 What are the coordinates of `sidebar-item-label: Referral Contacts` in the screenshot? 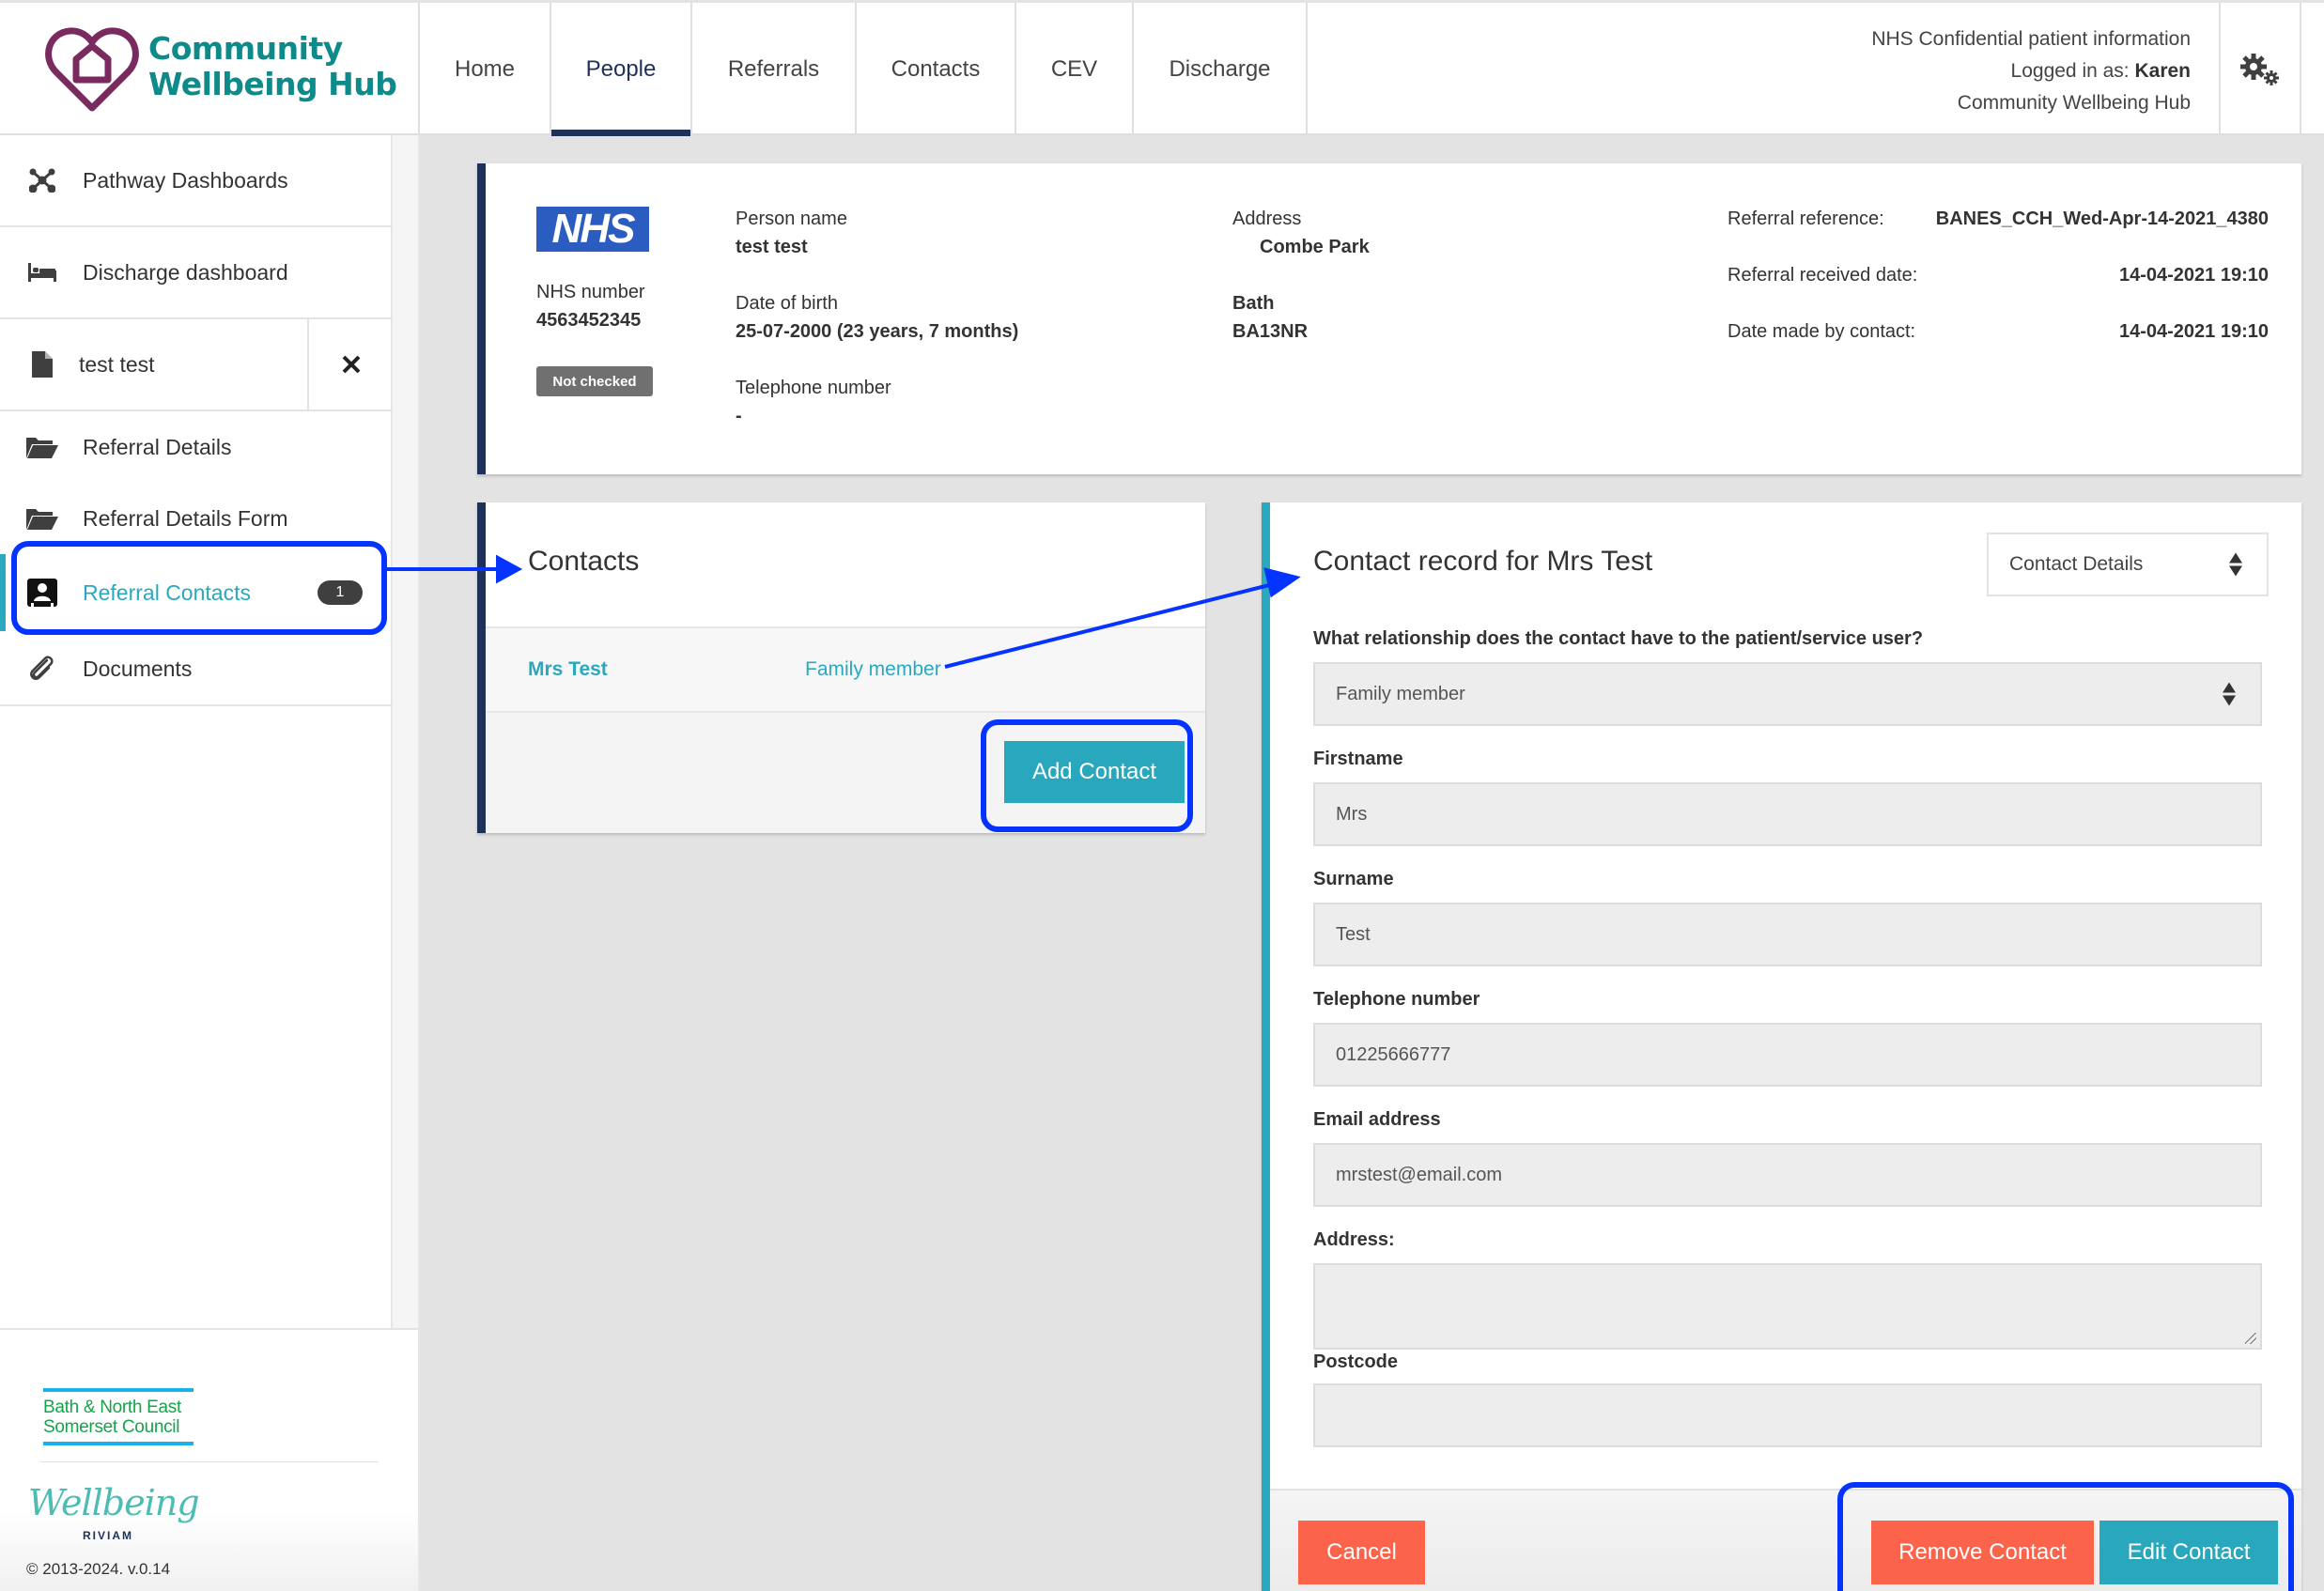 It's located at (167, 592).